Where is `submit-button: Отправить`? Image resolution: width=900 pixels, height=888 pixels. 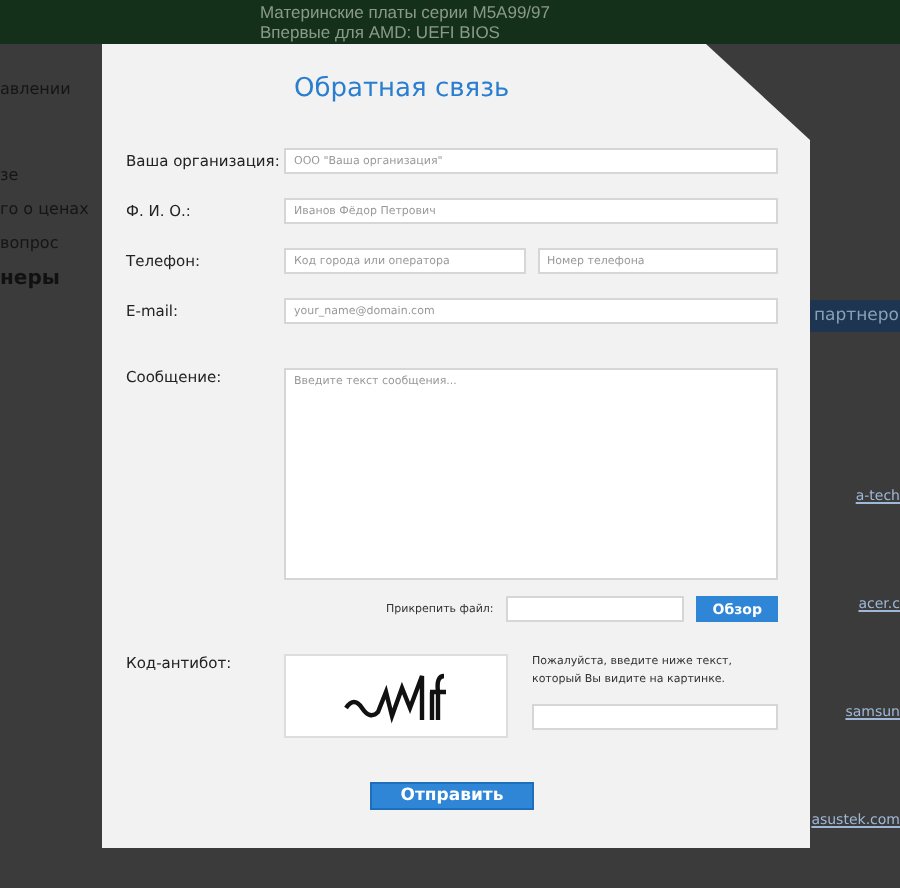
submit-button: Отправить is located at coordinates (452, 796).